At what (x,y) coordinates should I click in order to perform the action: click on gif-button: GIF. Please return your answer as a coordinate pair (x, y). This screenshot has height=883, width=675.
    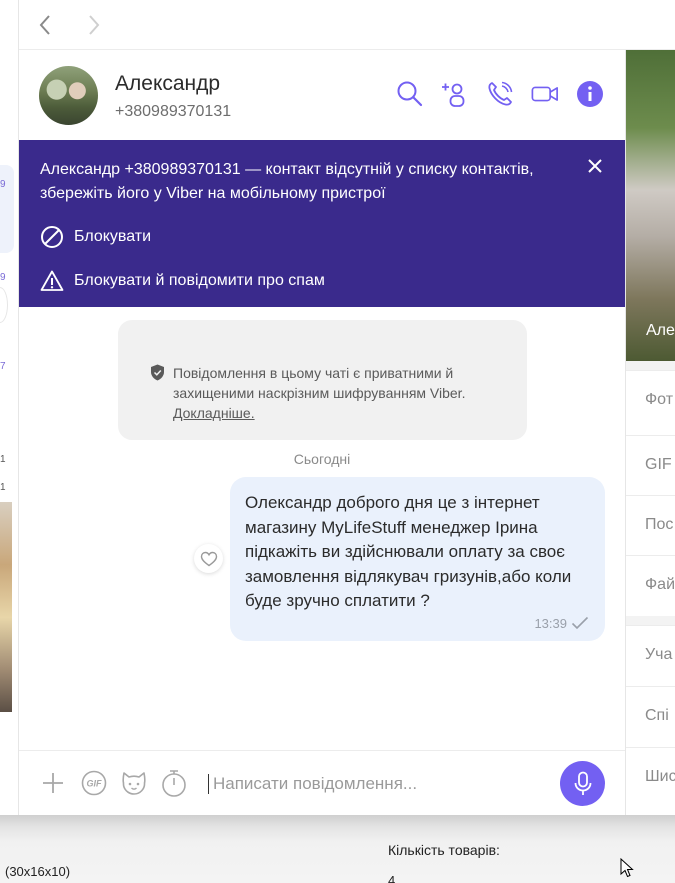
    Looking at the image, I should click on (94, 783).